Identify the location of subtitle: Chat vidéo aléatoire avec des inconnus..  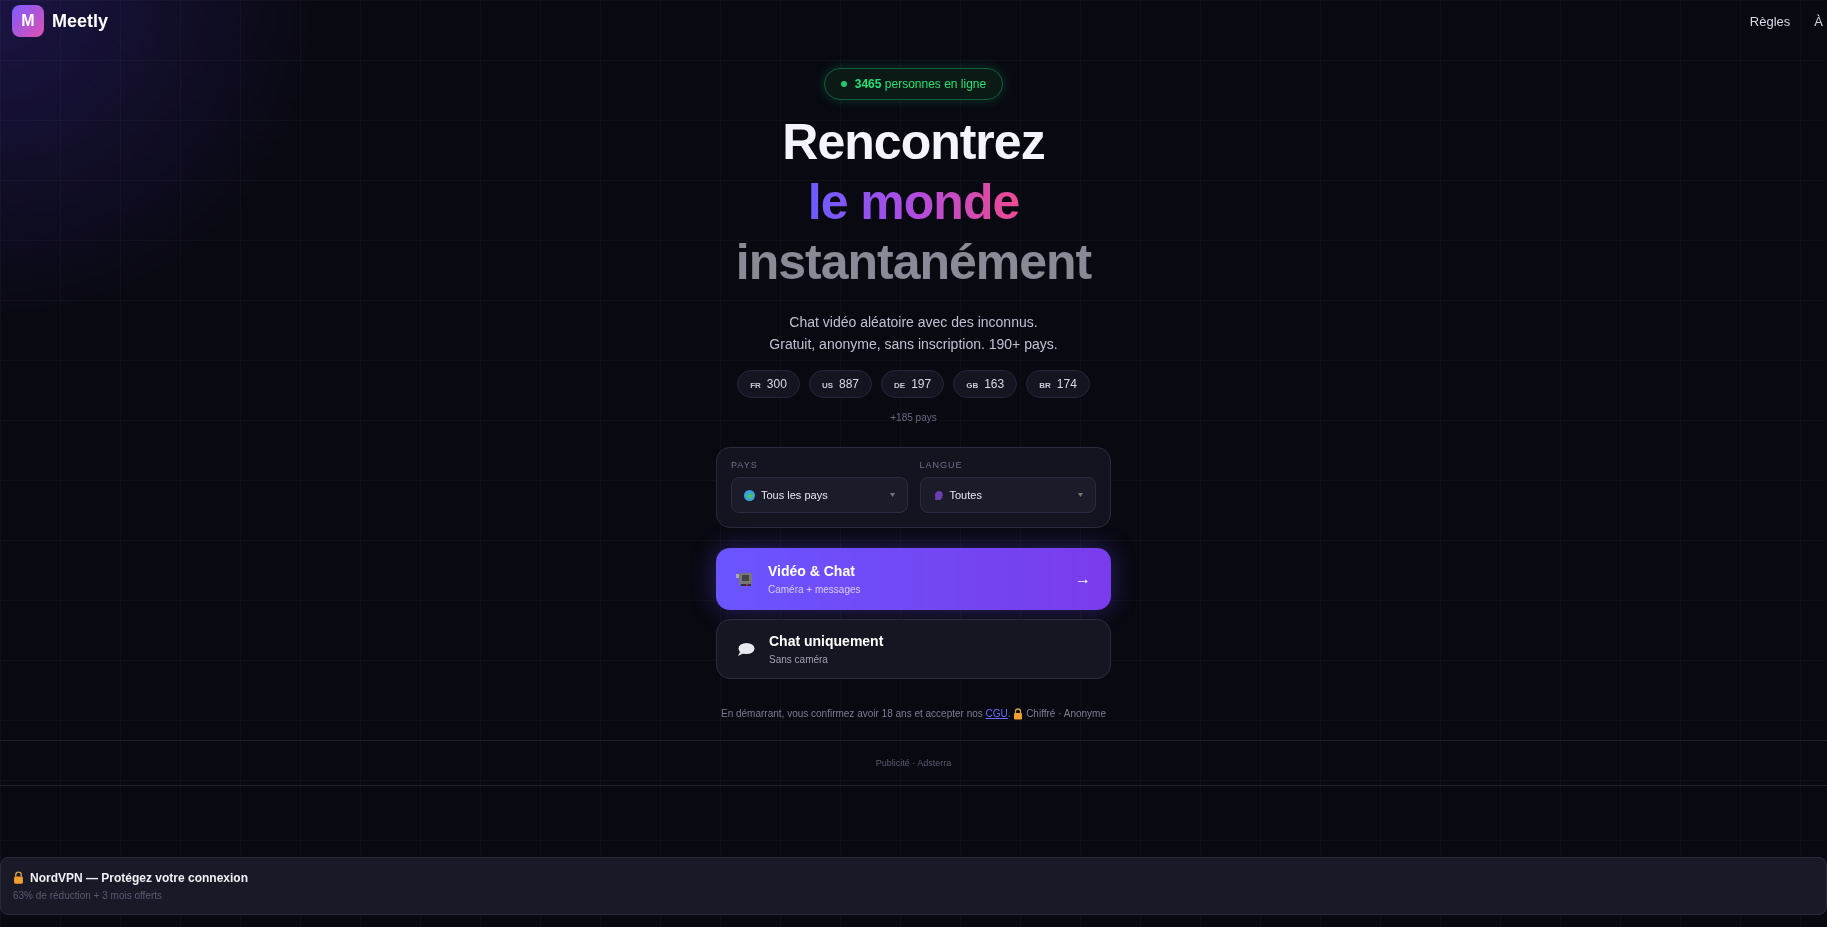
(913, 322).